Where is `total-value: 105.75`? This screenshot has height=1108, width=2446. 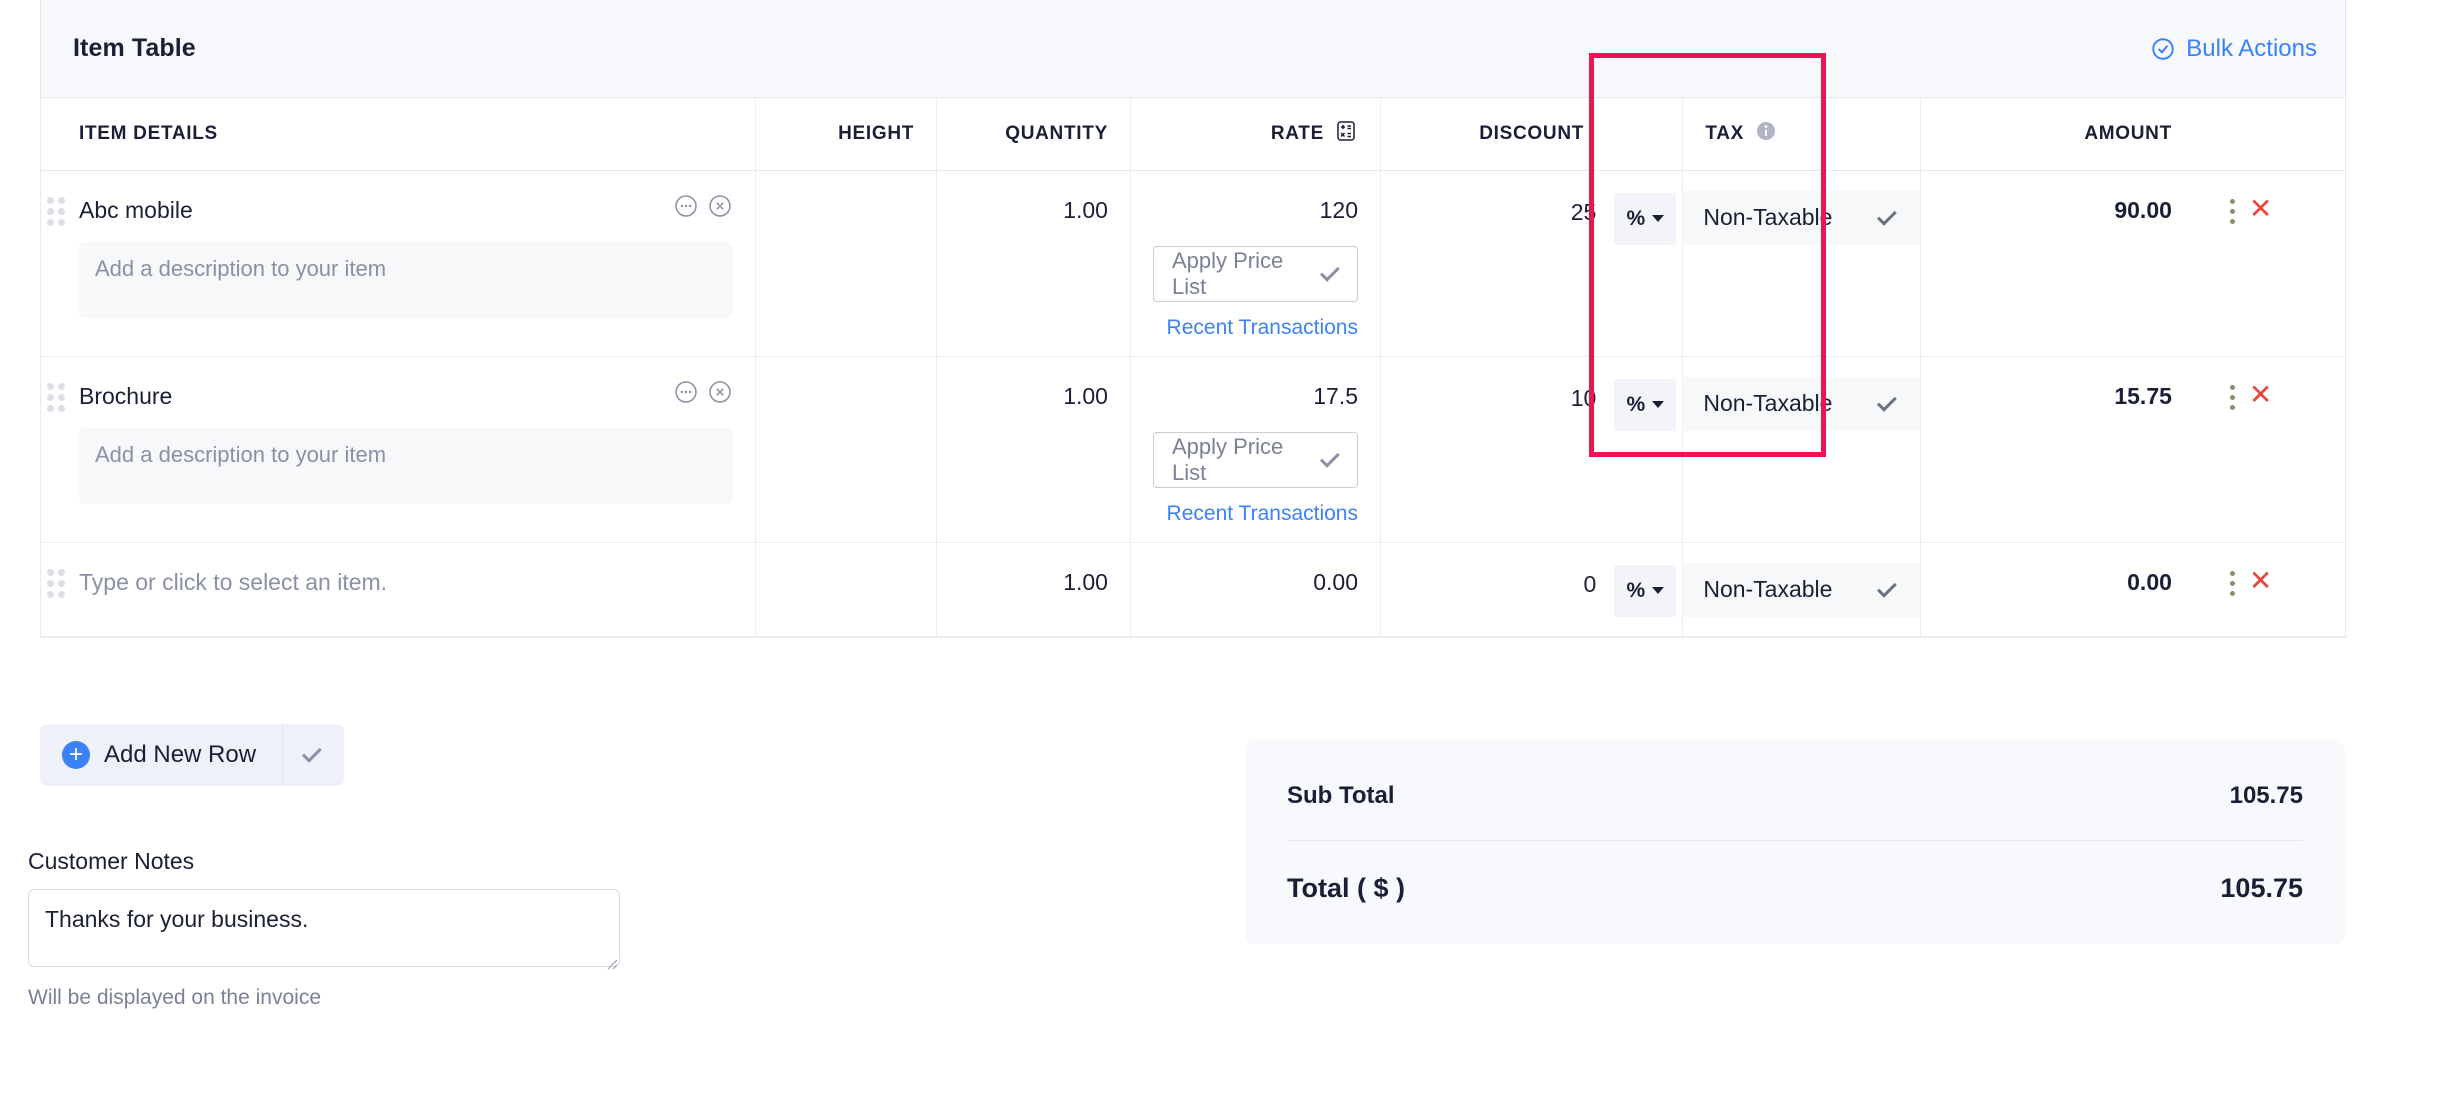
total-value: 105.75 is located at coordinates (2261, 888).